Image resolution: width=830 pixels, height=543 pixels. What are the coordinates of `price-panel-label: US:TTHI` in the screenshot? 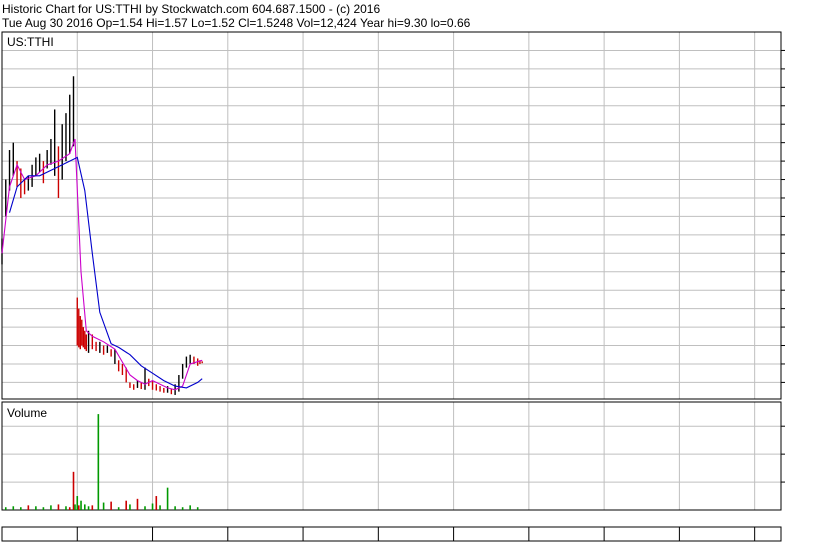 It's located at (30, 42).